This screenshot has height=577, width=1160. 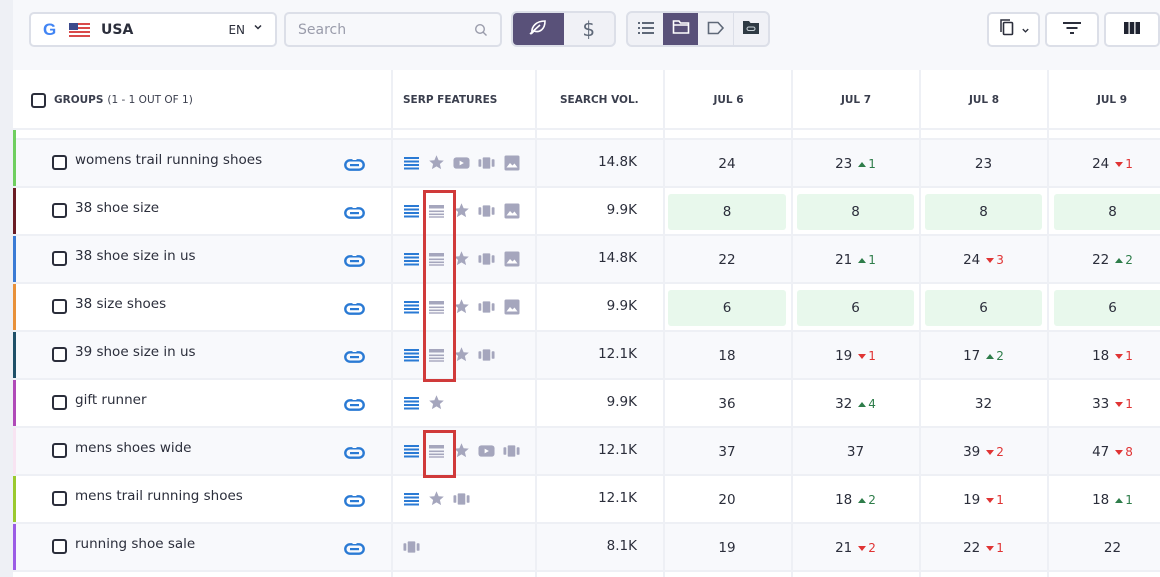 What do you see at coordinates (511, 258) in the screenshot?
I see `image-icon` at bounding box center [511, 258].